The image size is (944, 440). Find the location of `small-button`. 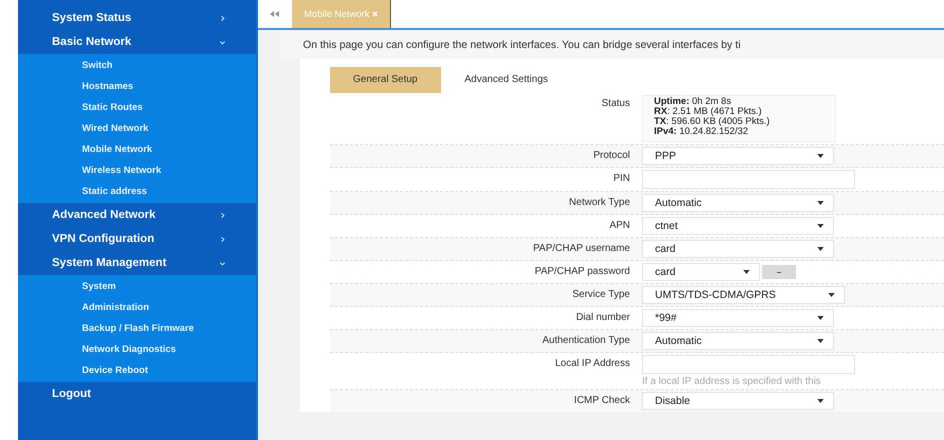

small-button is located at coordinates (779, 272).